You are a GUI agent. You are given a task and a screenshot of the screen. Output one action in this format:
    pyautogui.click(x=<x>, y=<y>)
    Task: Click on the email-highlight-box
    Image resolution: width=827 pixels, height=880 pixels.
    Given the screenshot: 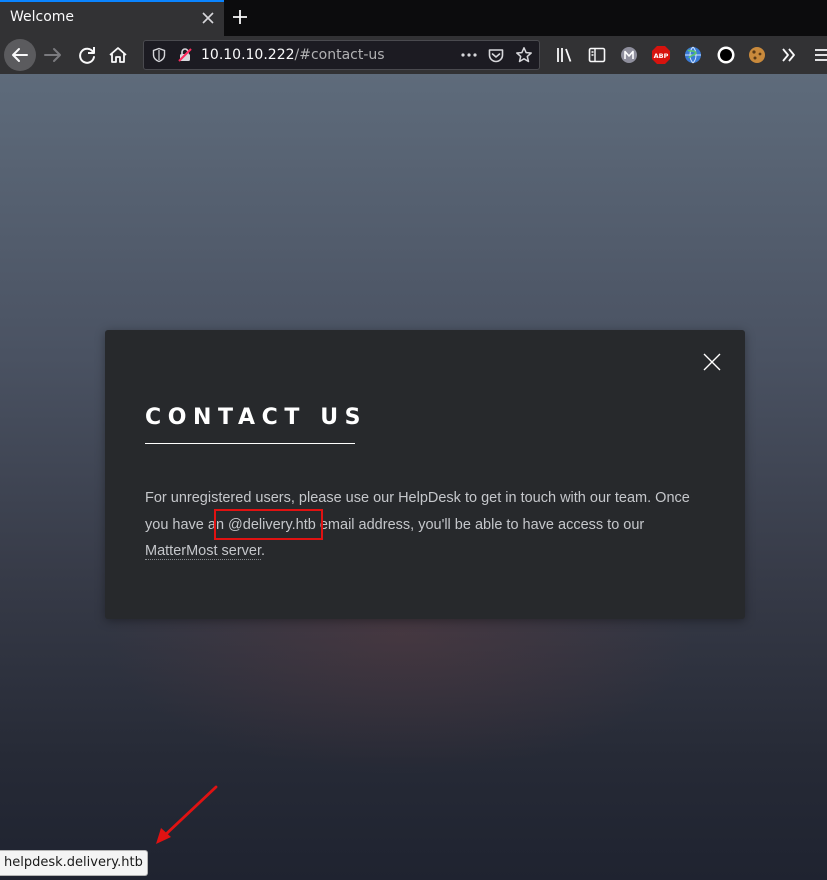 What is the action you would take?
    pyautogui.click(x=268, y=524)
    